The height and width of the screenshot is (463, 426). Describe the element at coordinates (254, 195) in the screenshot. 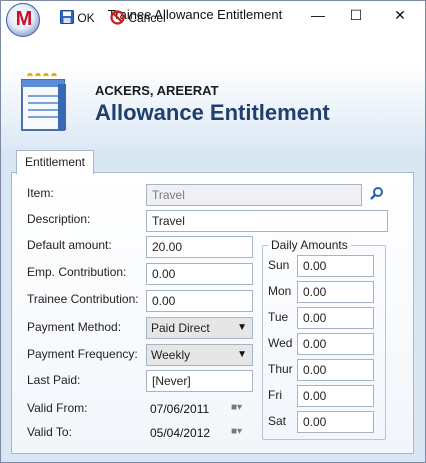

I see `item-field: Travel` at that location.